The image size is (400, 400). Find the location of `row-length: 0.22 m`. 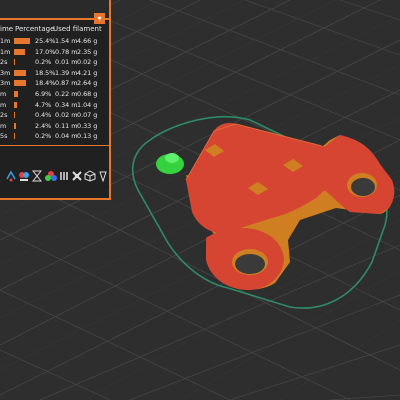

row-length: 0.22 m is located at coordinates (66, 94).